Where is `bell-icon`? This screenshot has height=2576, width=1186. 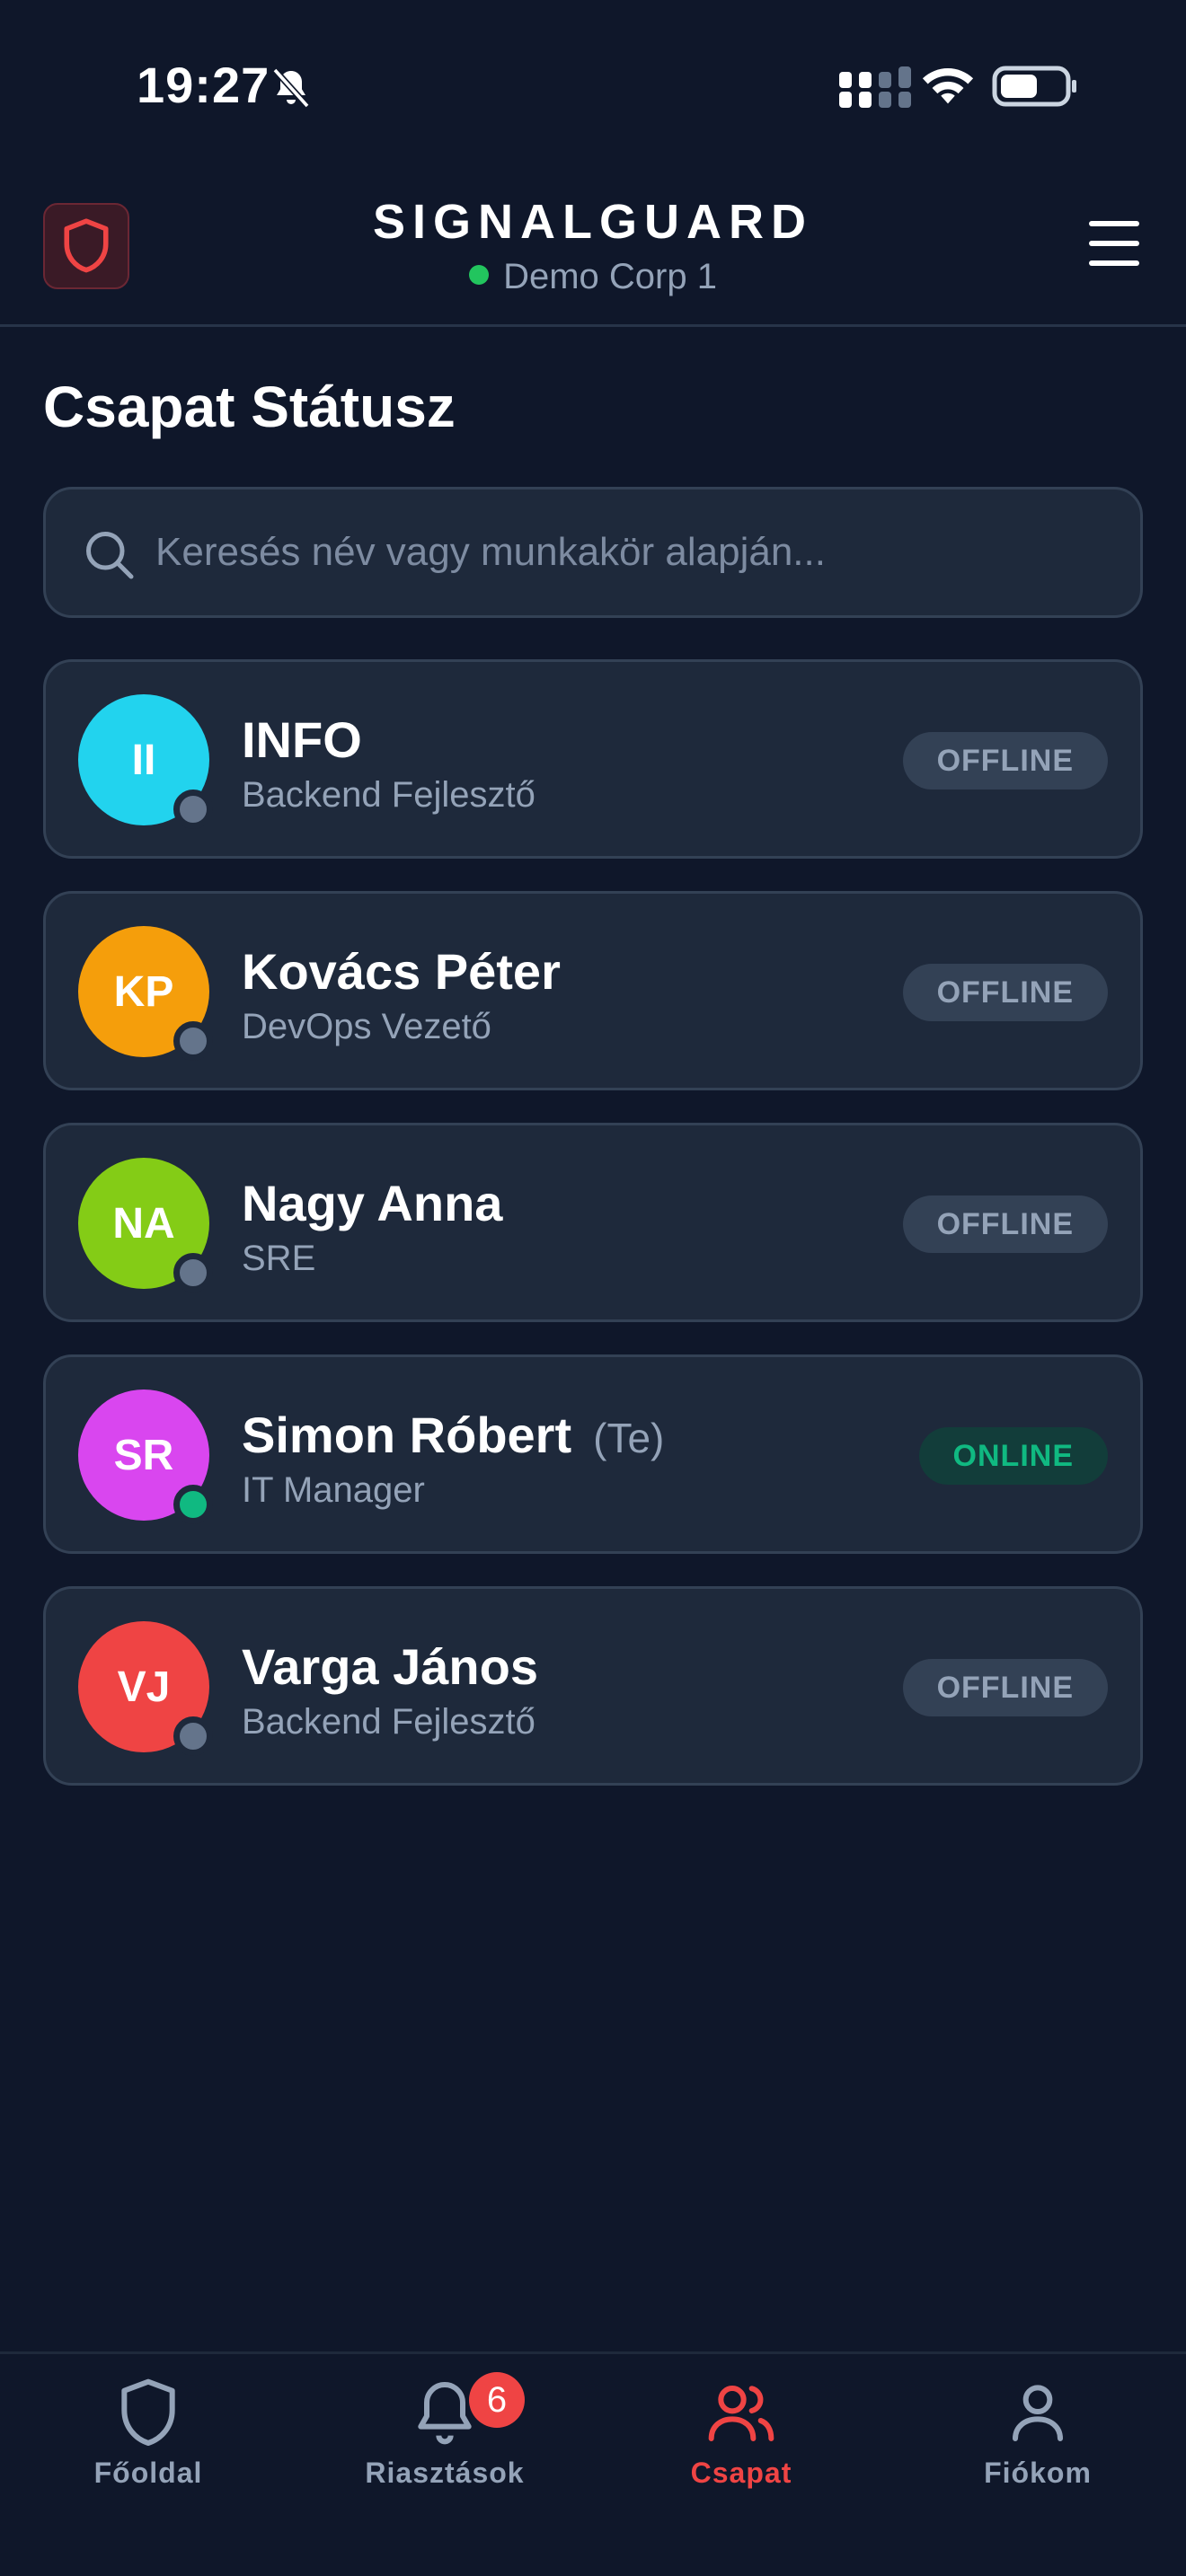
bell-icon is located at coordinates (445, 2413).